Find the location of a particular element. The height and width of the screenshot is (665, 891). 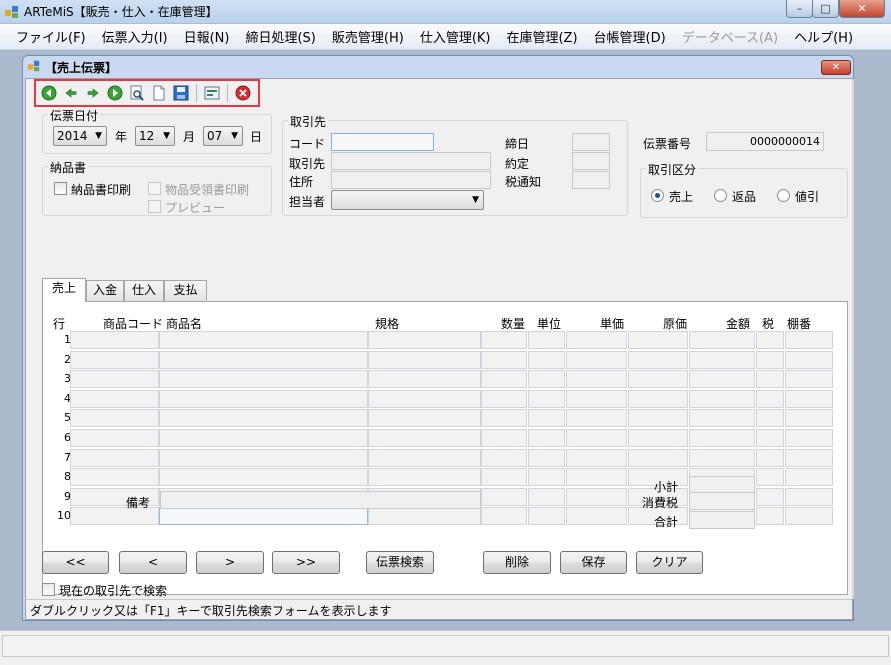

last-page-button: >> is located at coordinates (306, 562).